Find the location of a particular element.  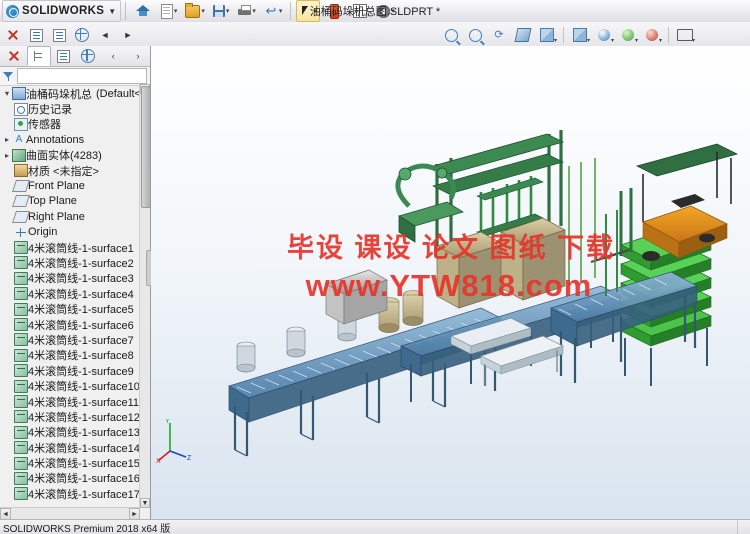

feature-manager-tab-button is located at coordinates (36, 35).